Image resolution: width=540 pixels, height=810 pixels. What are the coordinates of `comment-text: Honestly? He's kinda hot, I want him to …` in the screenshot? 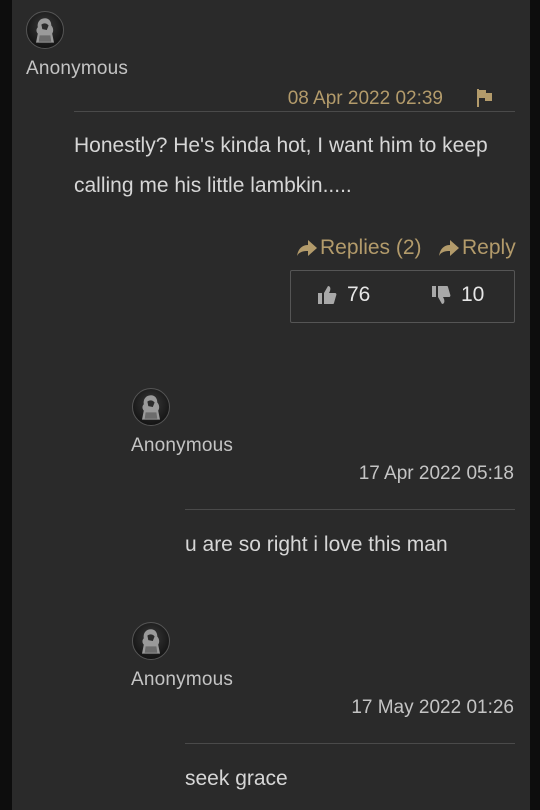 It's located at (281, 165).